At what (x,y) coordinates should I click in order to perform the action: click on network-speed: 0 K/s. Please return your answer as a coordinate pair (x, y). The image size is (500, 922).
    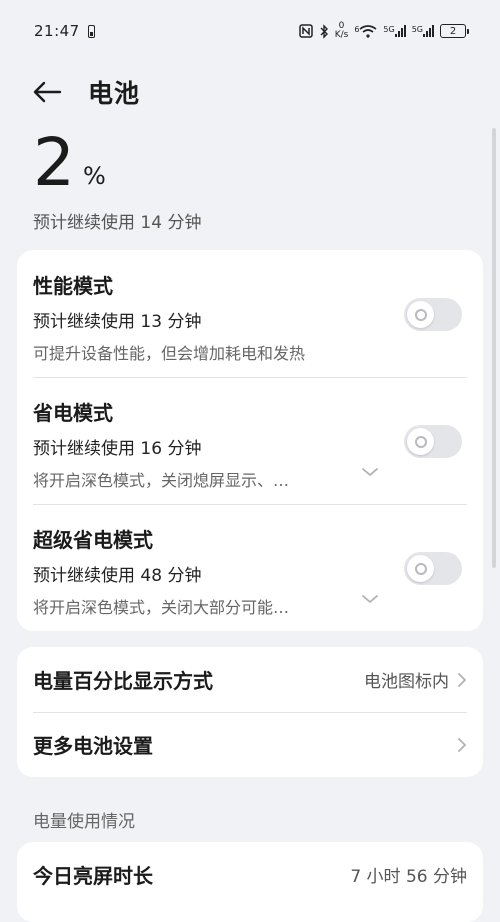
    Looking at the image, I should click on (342, 31).